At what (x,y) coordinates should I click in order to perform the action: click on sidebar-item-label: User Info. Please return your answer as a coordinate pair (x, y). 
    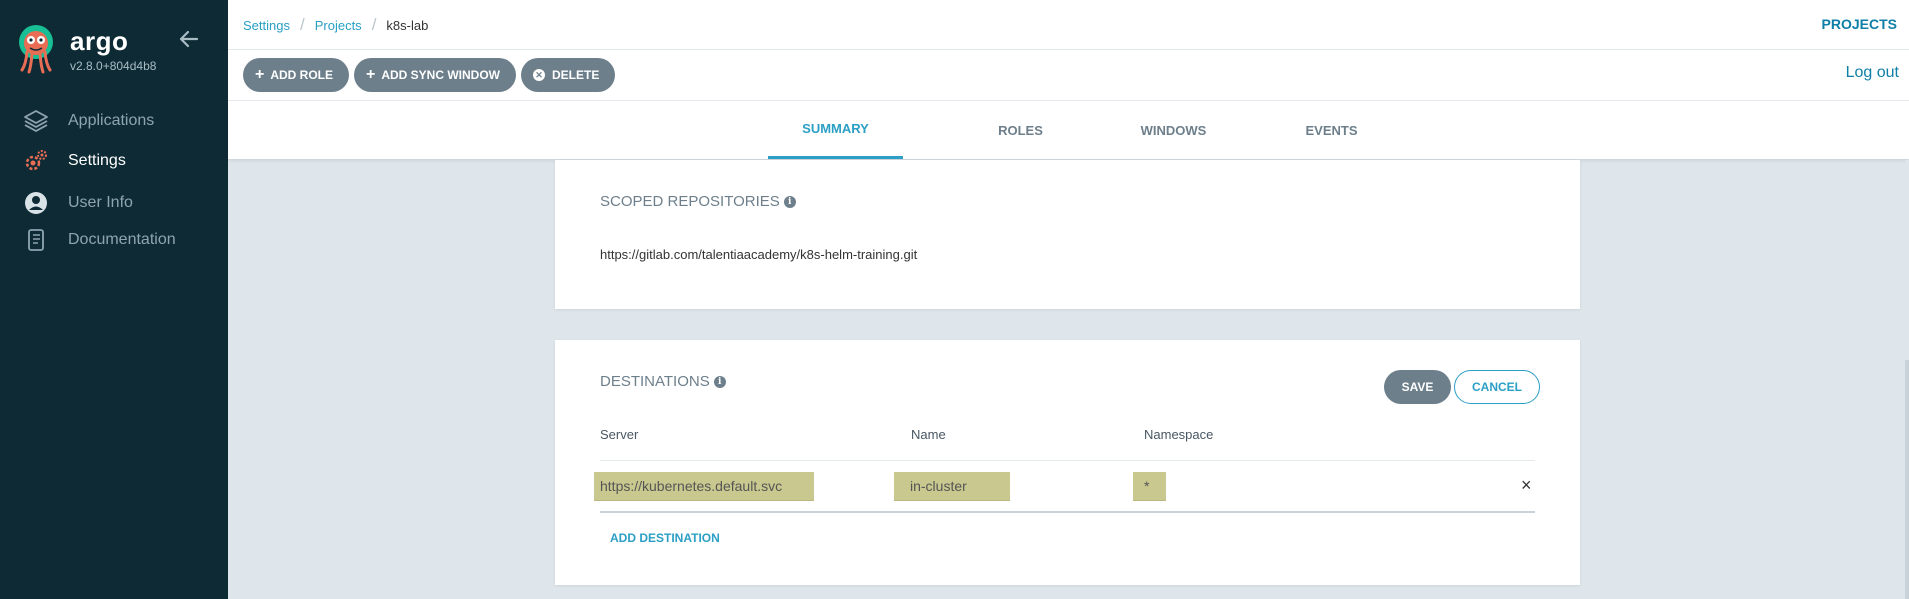
    Looking at the image, I should click on (100, 202).